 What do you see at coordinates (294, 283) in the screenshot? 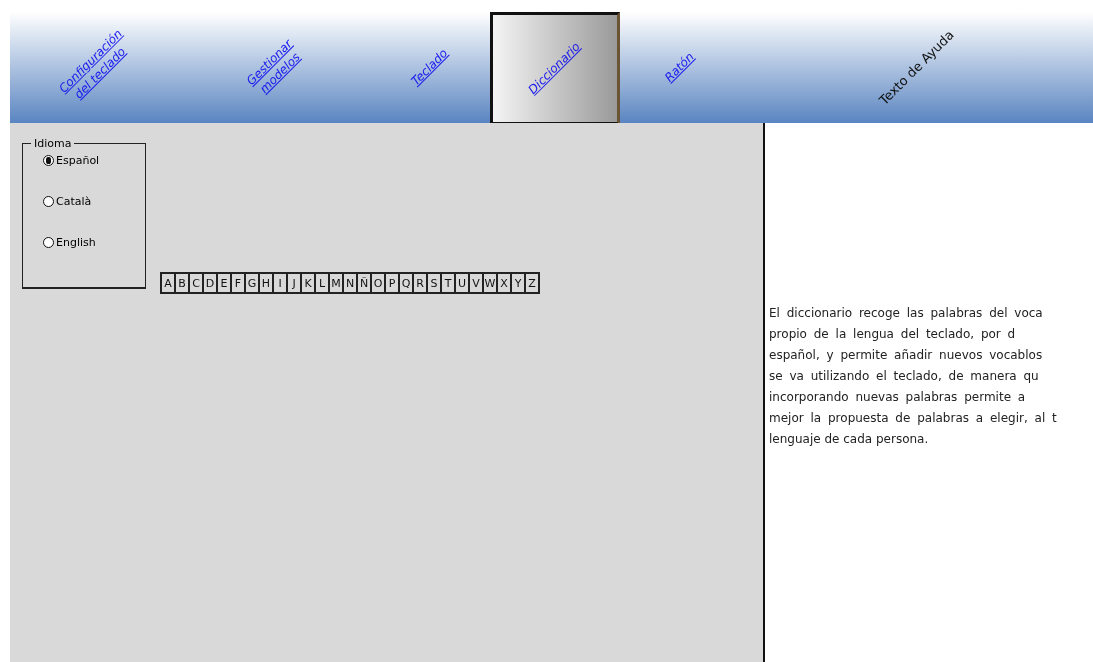
I see `letter-button: J` at bounding box center [294, 283].